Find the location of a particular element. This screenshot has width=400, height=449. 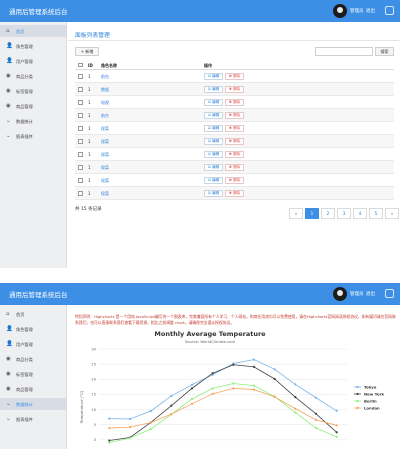

legend-item-label: Tokyo is located at coordinates (370, 386).